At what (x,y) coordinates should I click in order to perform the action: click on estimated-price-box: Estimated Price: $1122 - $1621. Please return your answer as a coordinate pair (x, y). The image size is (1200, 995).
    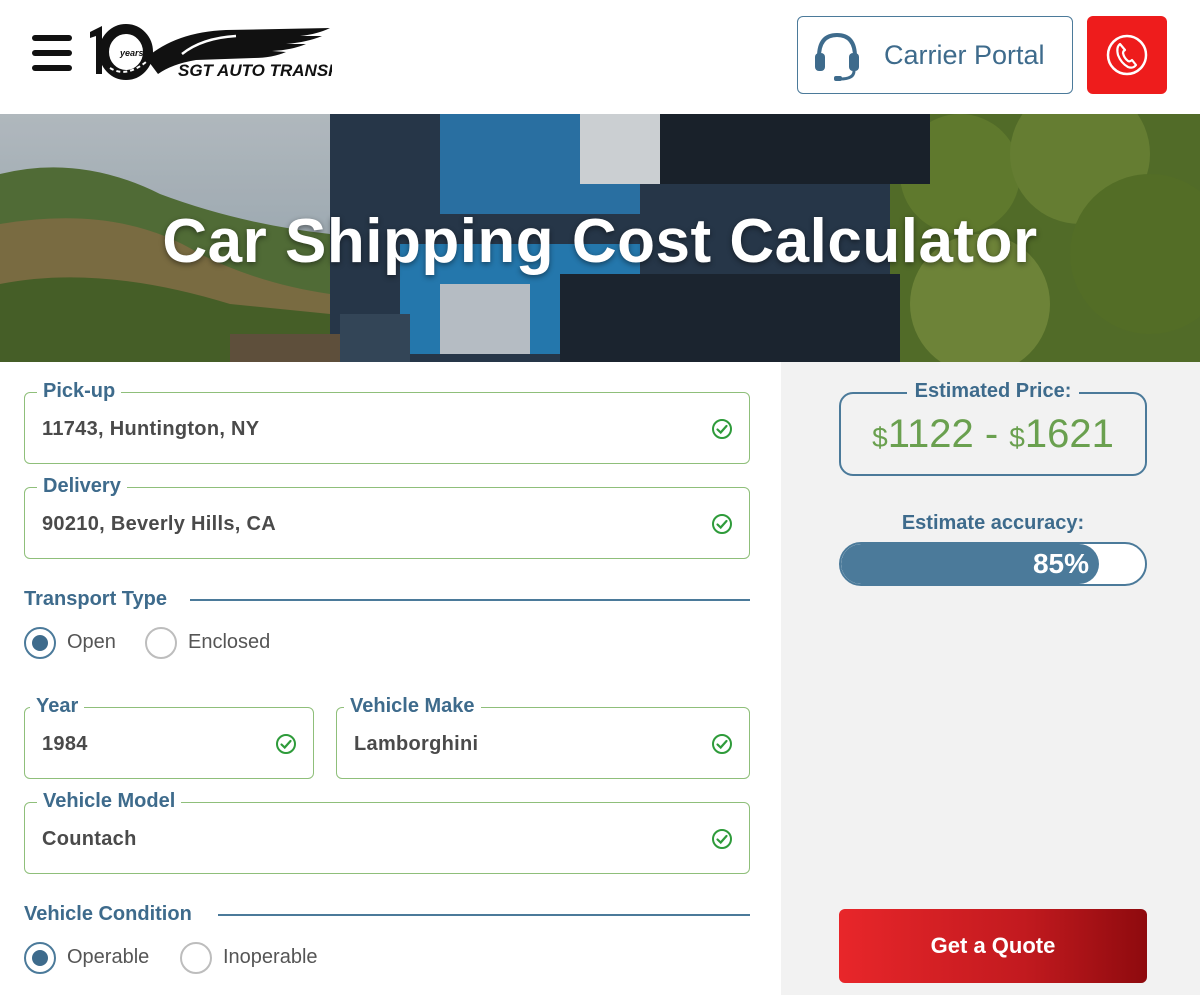
    Looking at the image, I should click on (993, 428).